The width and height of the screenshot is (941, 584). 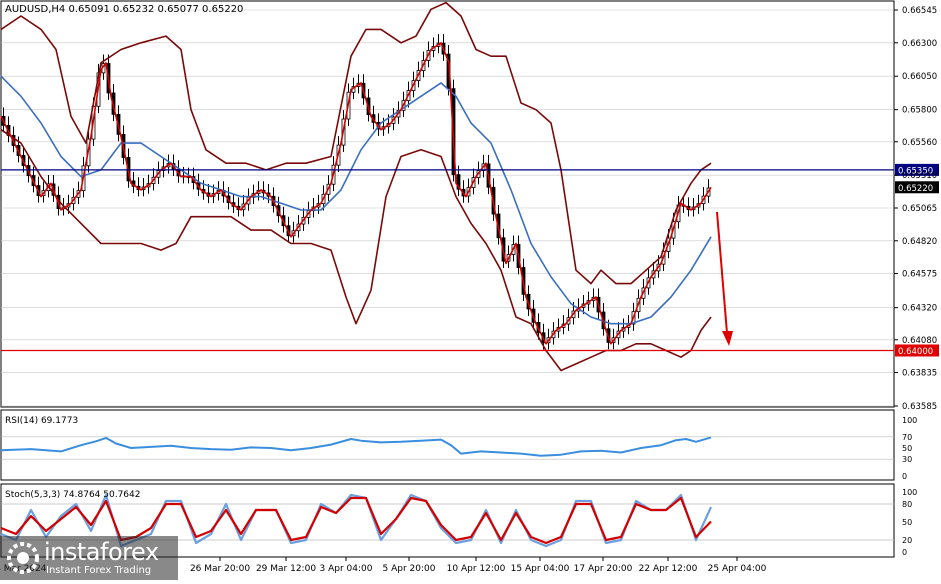 What do you see at coordinates (919, 176) in the screenshot?
I see `price-tick-label: 0.65310` at bounding box center [919, 176].